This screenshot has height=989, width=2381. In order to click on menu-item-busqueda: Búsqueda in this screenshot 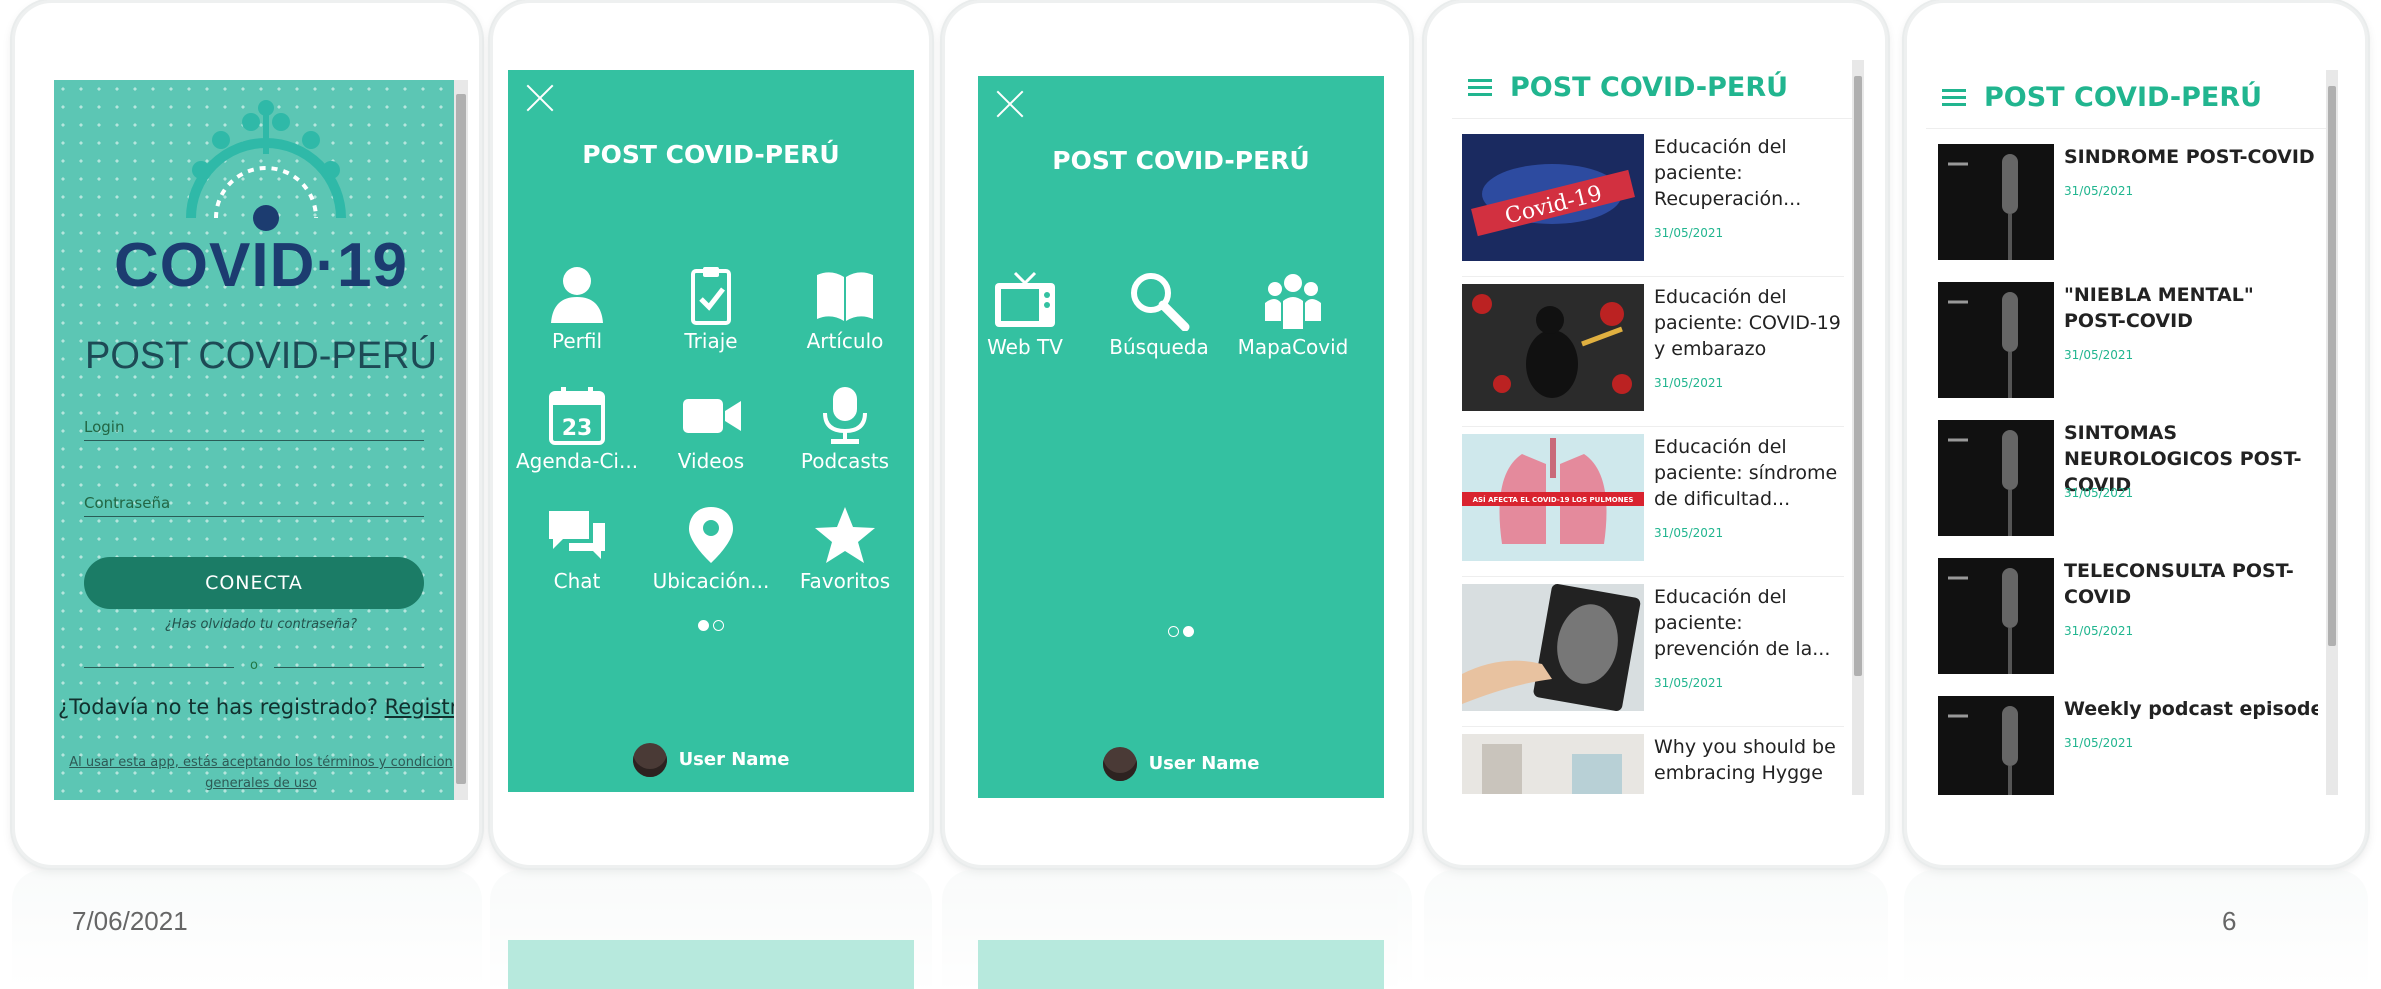, I will do `click(1159, 315)`.